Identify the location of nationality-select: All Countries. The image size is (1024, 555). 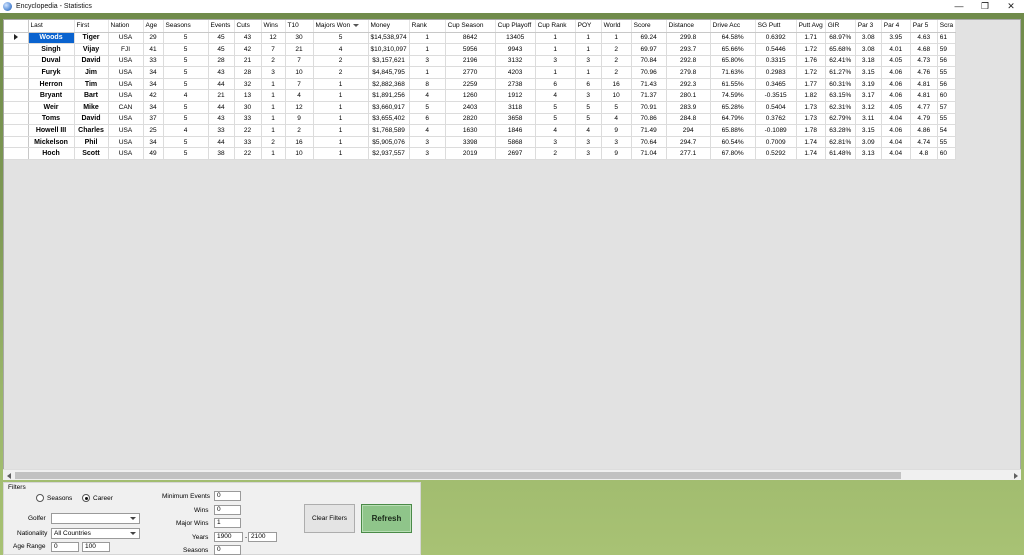
(95, 533).